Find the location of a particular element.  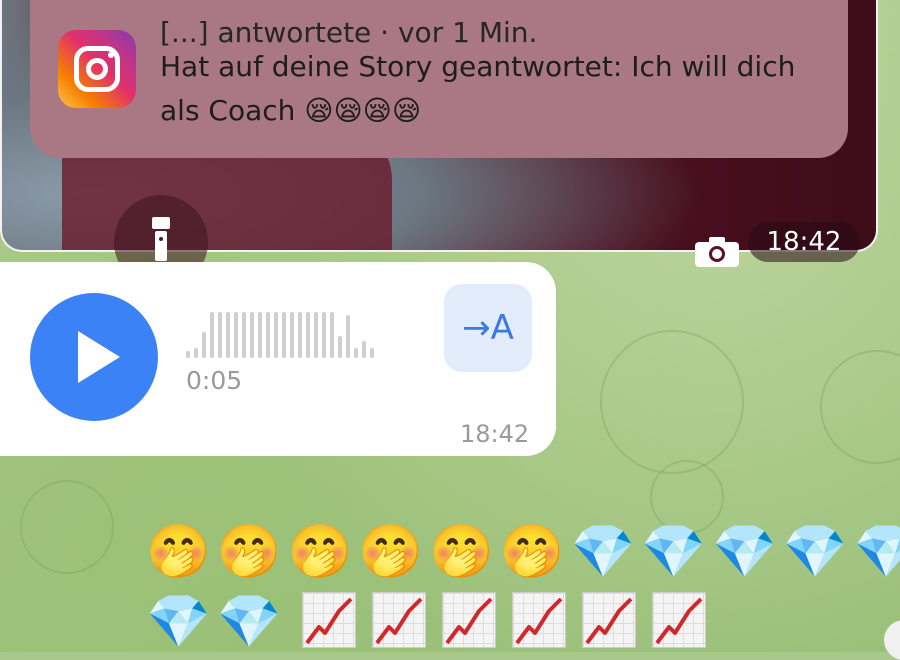

play-button is located at coordinates (94, 357).